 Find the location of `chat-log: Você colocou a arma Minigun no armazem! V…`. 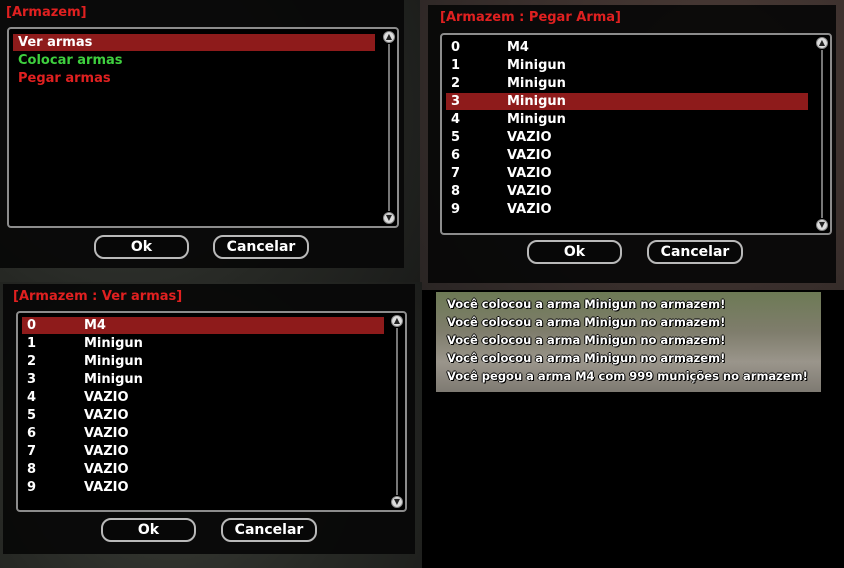

chat-log: Você colocou a arma Minigun no armazem! V… is located at coordinates (632, 340).